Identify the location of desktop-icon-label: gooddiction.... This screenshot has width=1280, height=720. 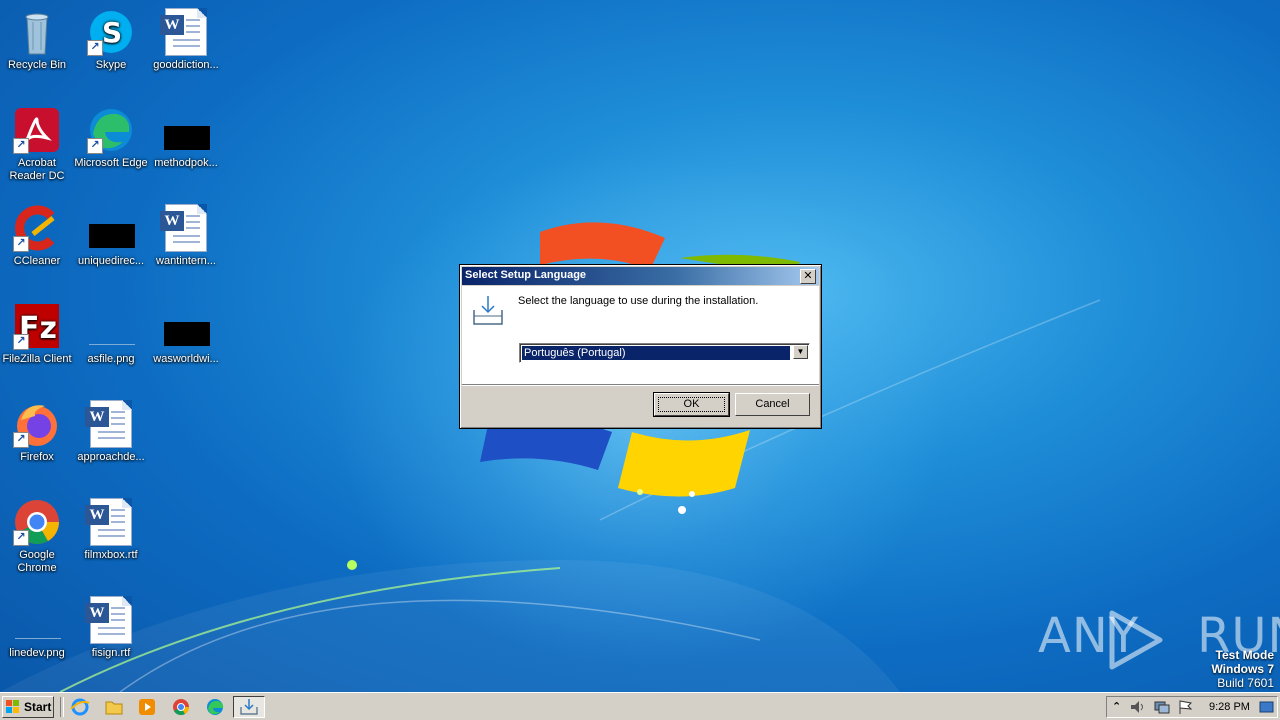
(186, 65).